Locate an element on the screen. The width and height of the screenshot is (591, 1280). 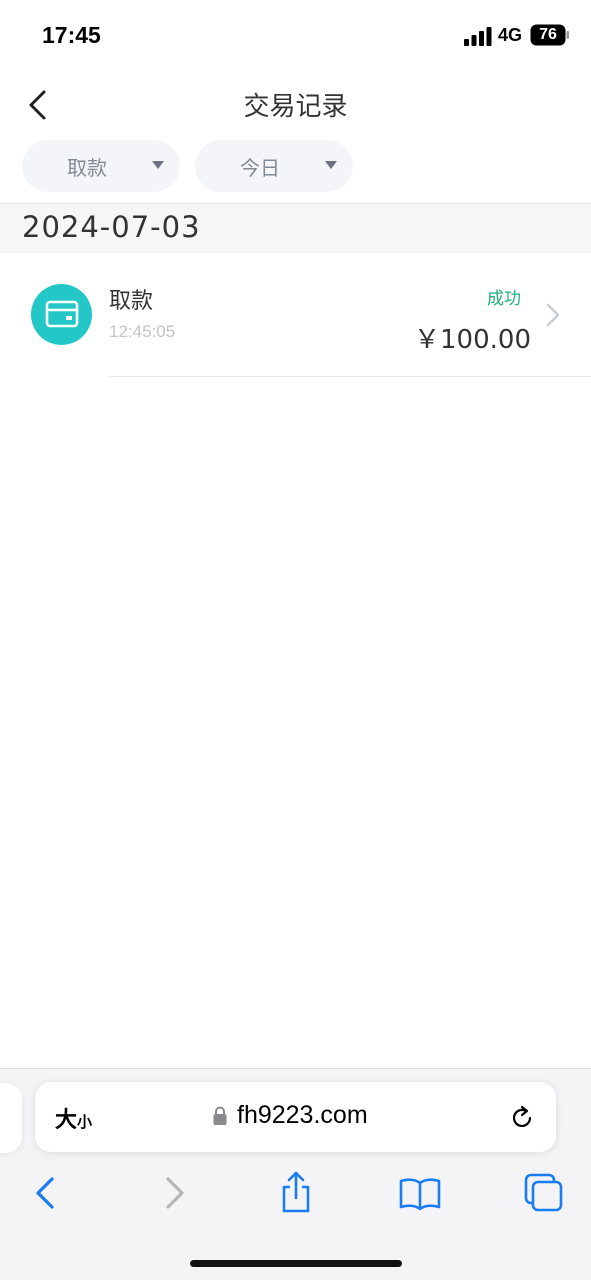
page-title: 交易记录 is located at coordinates (295, 107).